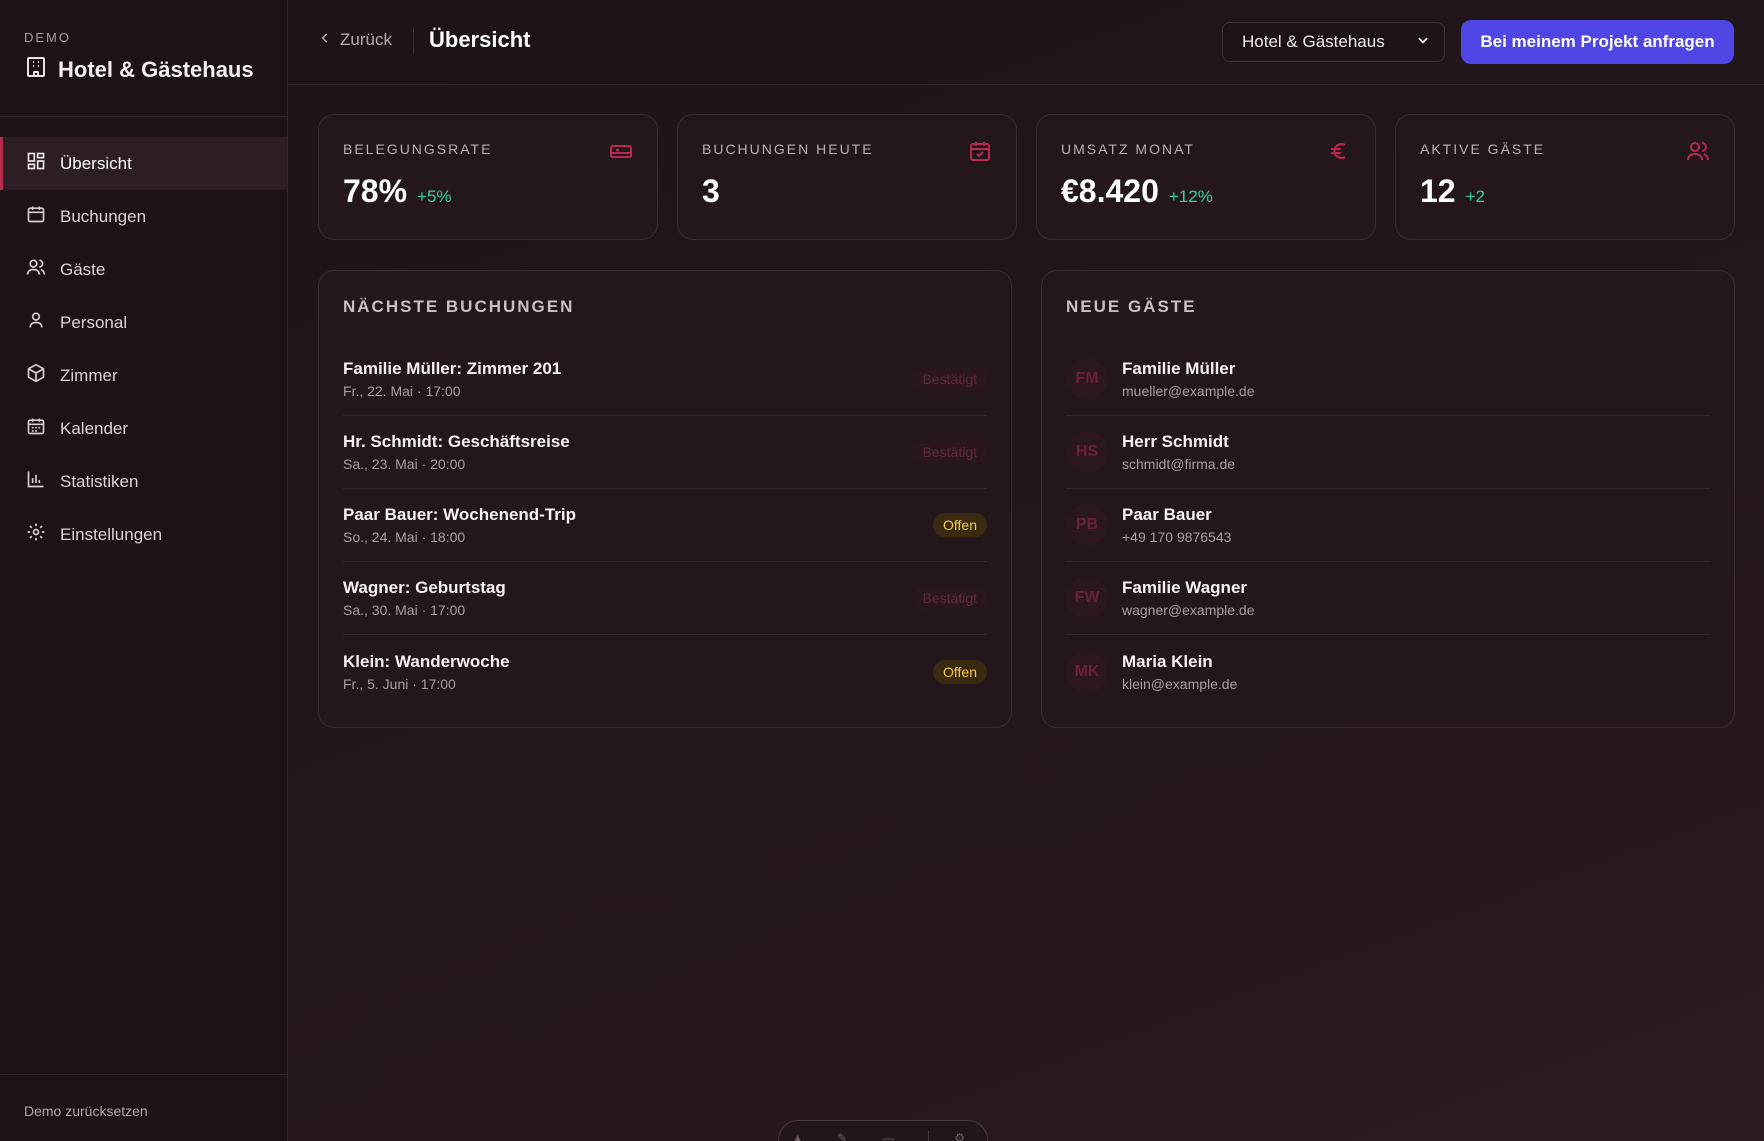 The height and width of the screenshot is (1141, 1764). What do you see at coordinates (1188, 610) in the screenshot?
I see `guest-contact: wagner@example.de` at bounding box center [1188, 610].